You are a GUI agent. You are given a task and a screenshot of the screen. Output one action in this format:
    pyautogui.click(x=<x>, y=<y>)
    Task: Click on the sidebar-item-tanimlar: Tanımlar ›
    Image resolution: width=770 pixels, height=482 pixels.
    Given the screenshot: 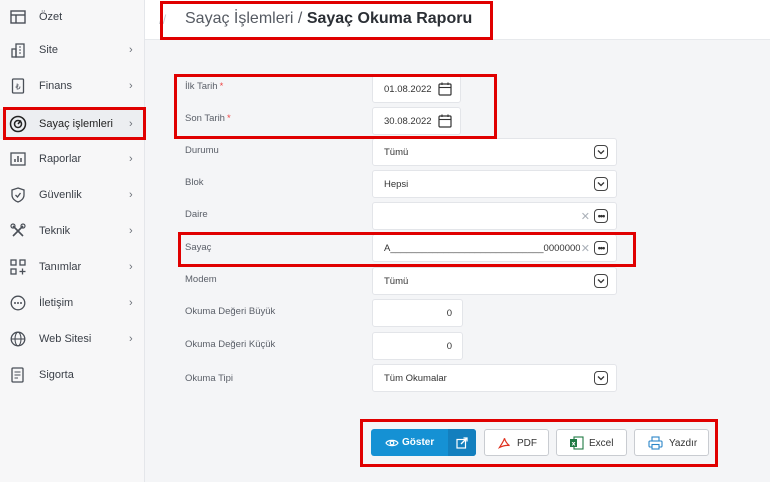 What is the action you would take?
    pyautogui.click(x=72, y=267)
    